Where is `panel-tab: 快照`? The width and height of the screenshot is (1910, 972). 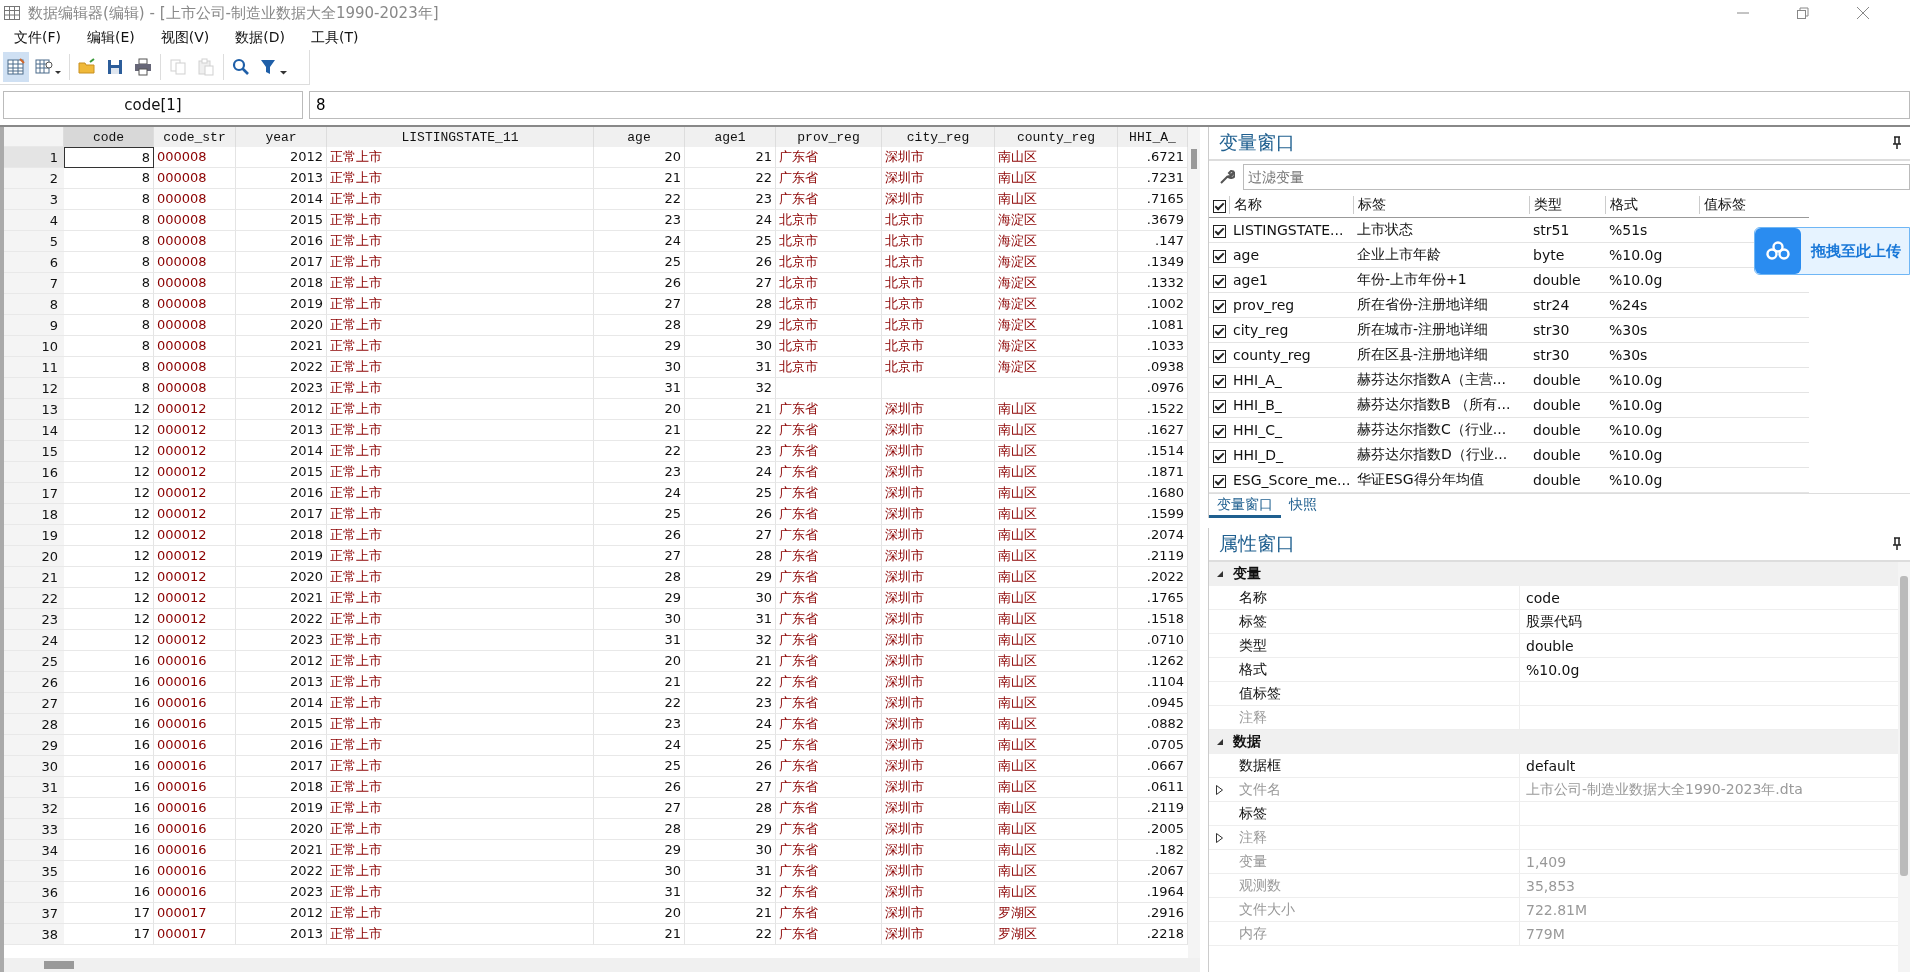
panel-tab: 快照 is located at coordinates (1303, 506).